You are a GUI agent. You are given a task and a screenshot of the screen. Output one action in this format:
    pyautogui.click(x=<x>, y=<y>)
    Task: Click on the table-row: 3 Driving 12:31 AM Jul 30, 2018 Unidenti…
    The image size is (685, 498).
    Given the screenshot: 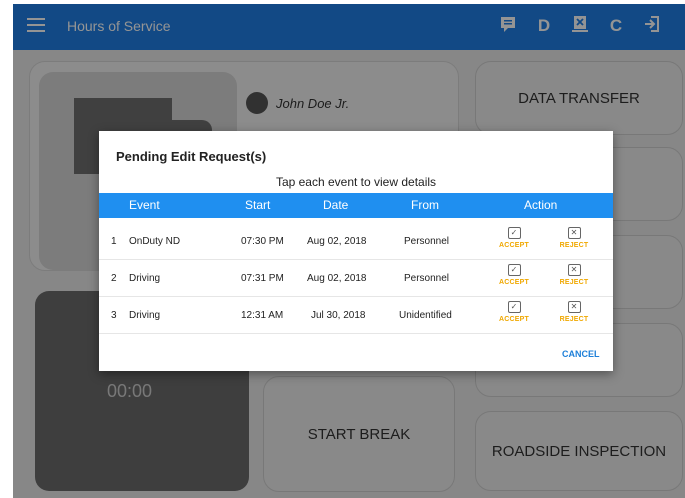 What is the action you would take?
    pyautogui.click(x=356, y=315)
    